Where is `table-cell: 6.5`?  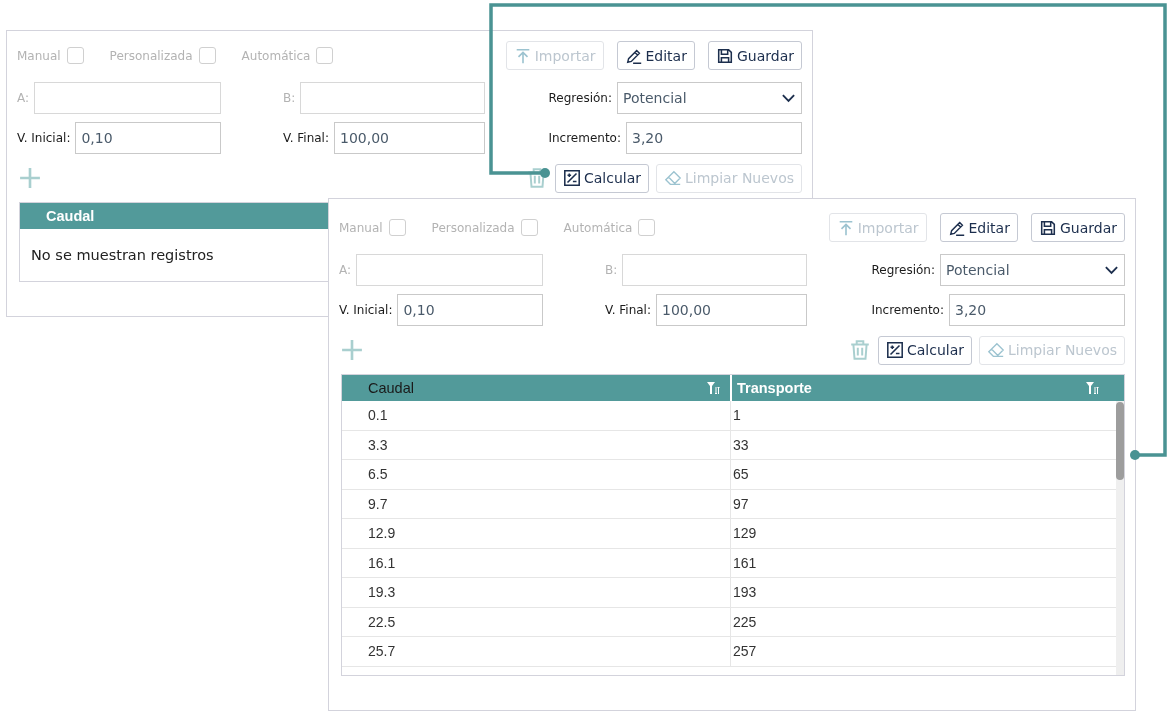 table-cell: 6.5 is located at coordinates (536, 474).